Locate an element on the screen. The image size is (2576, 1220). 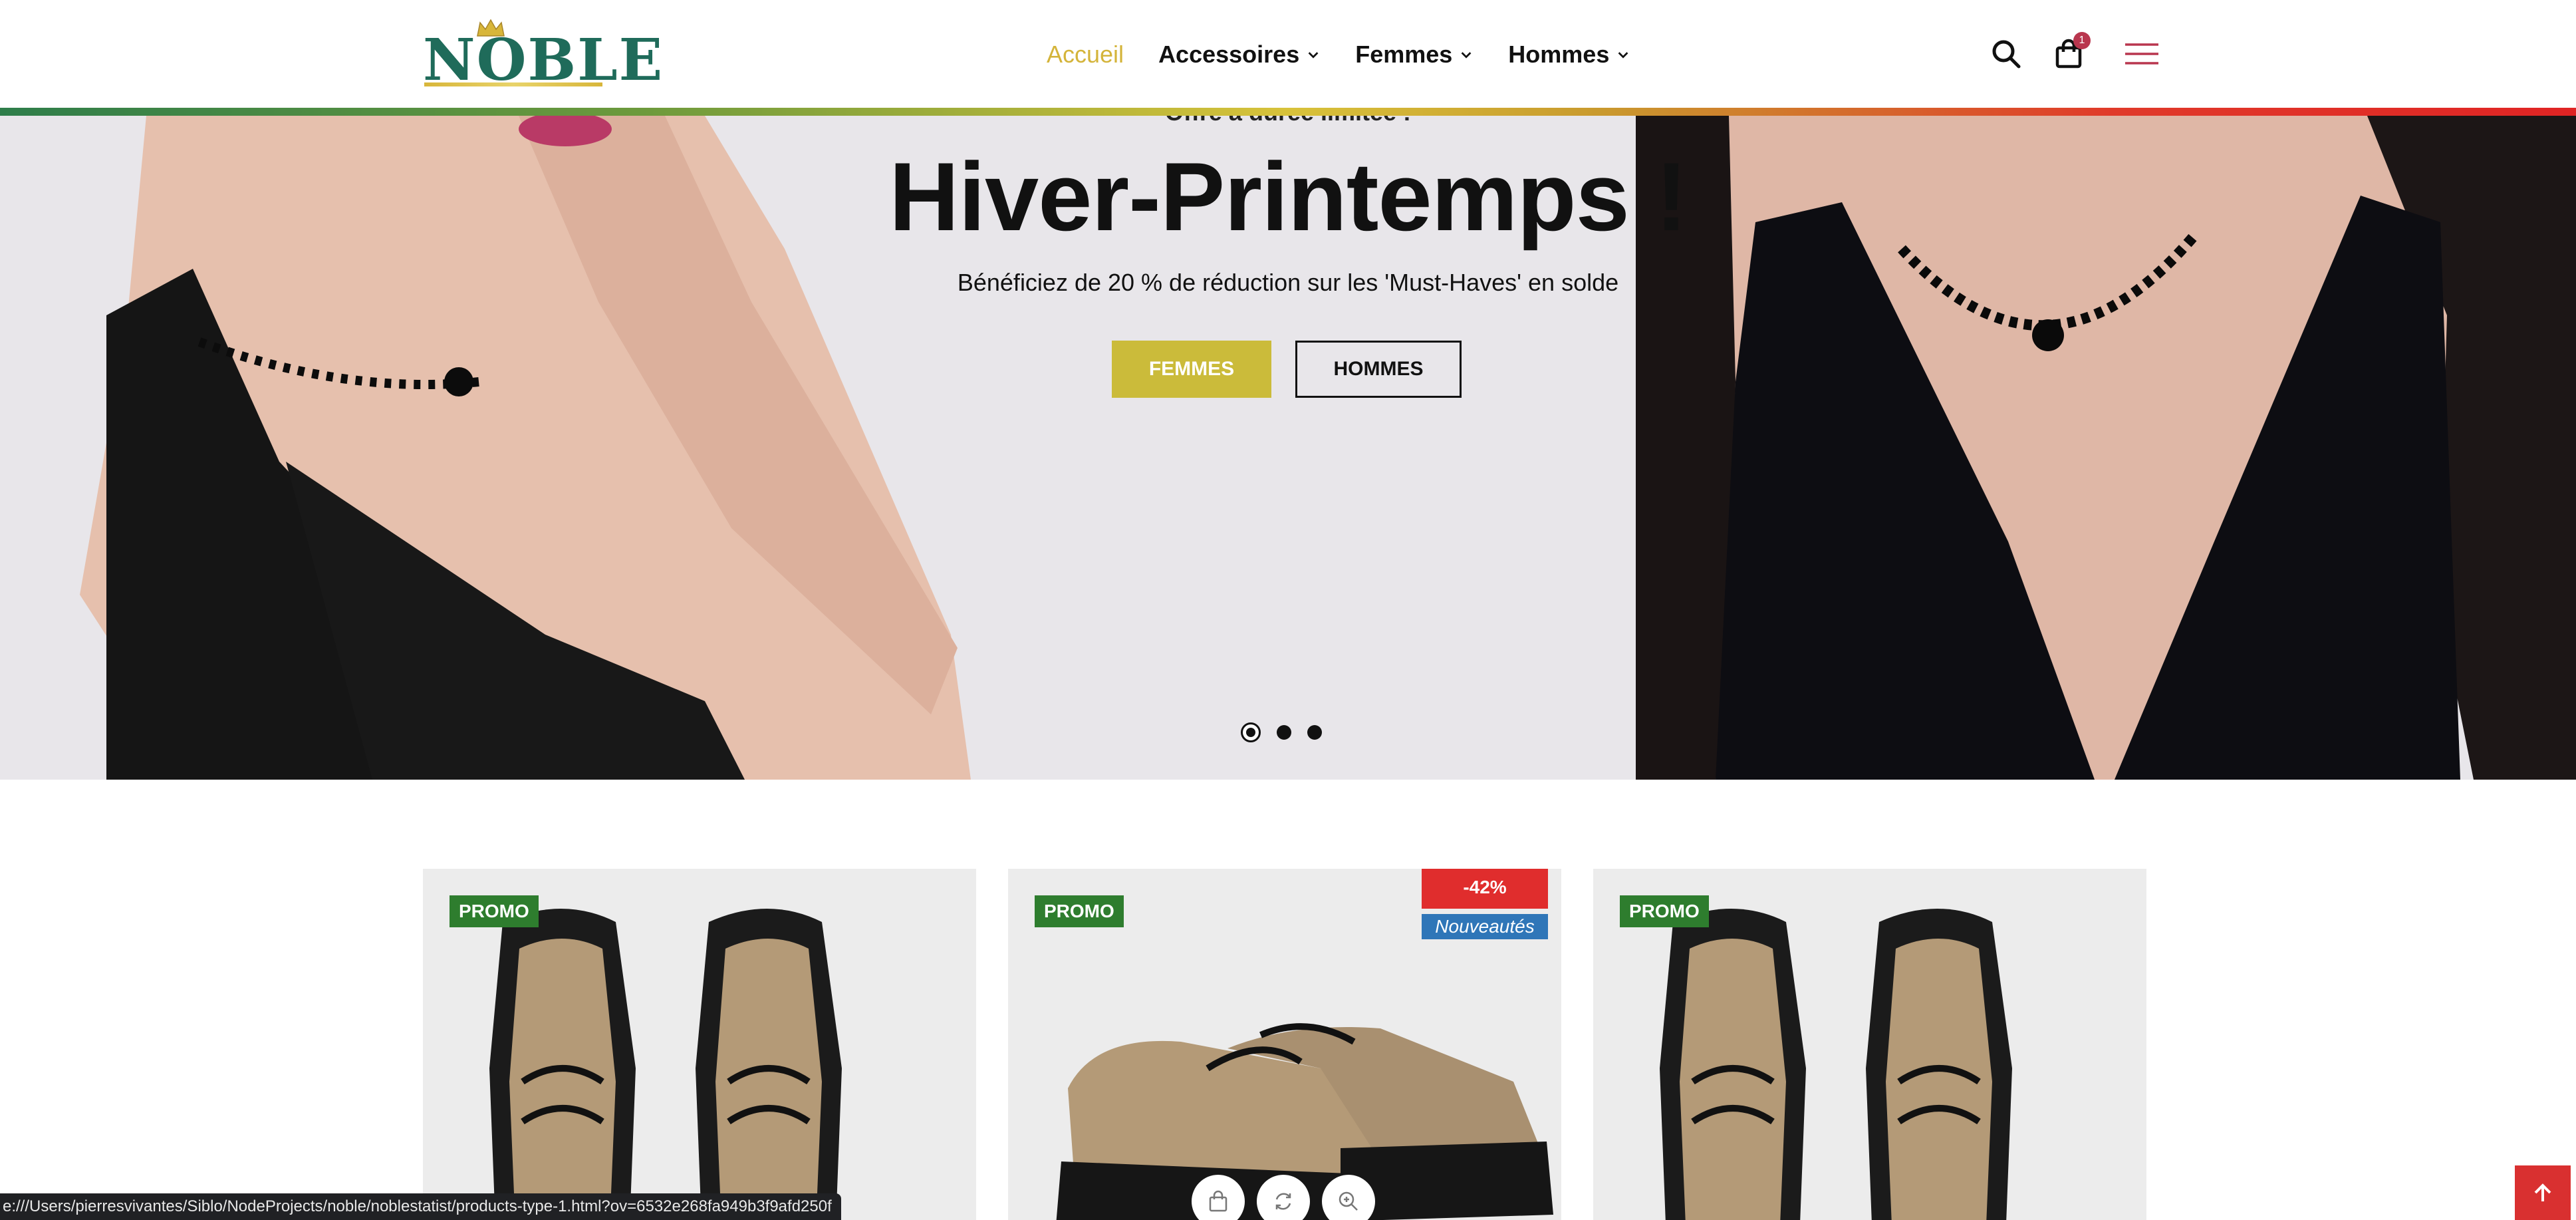
card-actions is located at coordinates (1283, 1197).